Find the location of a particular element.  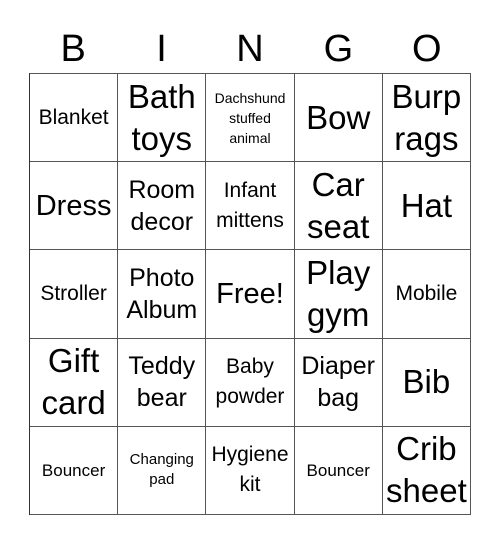

bingo-cell: Teddy bear is located at coordinates (162, 382).